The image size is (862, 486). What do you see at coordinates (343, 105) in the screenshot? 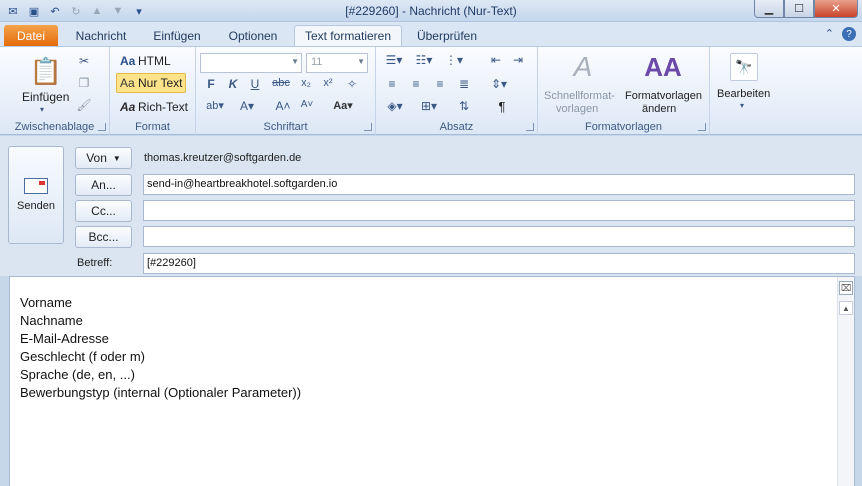
I see `change-case-icon: Aa▾` at bounding box center [343, 105].